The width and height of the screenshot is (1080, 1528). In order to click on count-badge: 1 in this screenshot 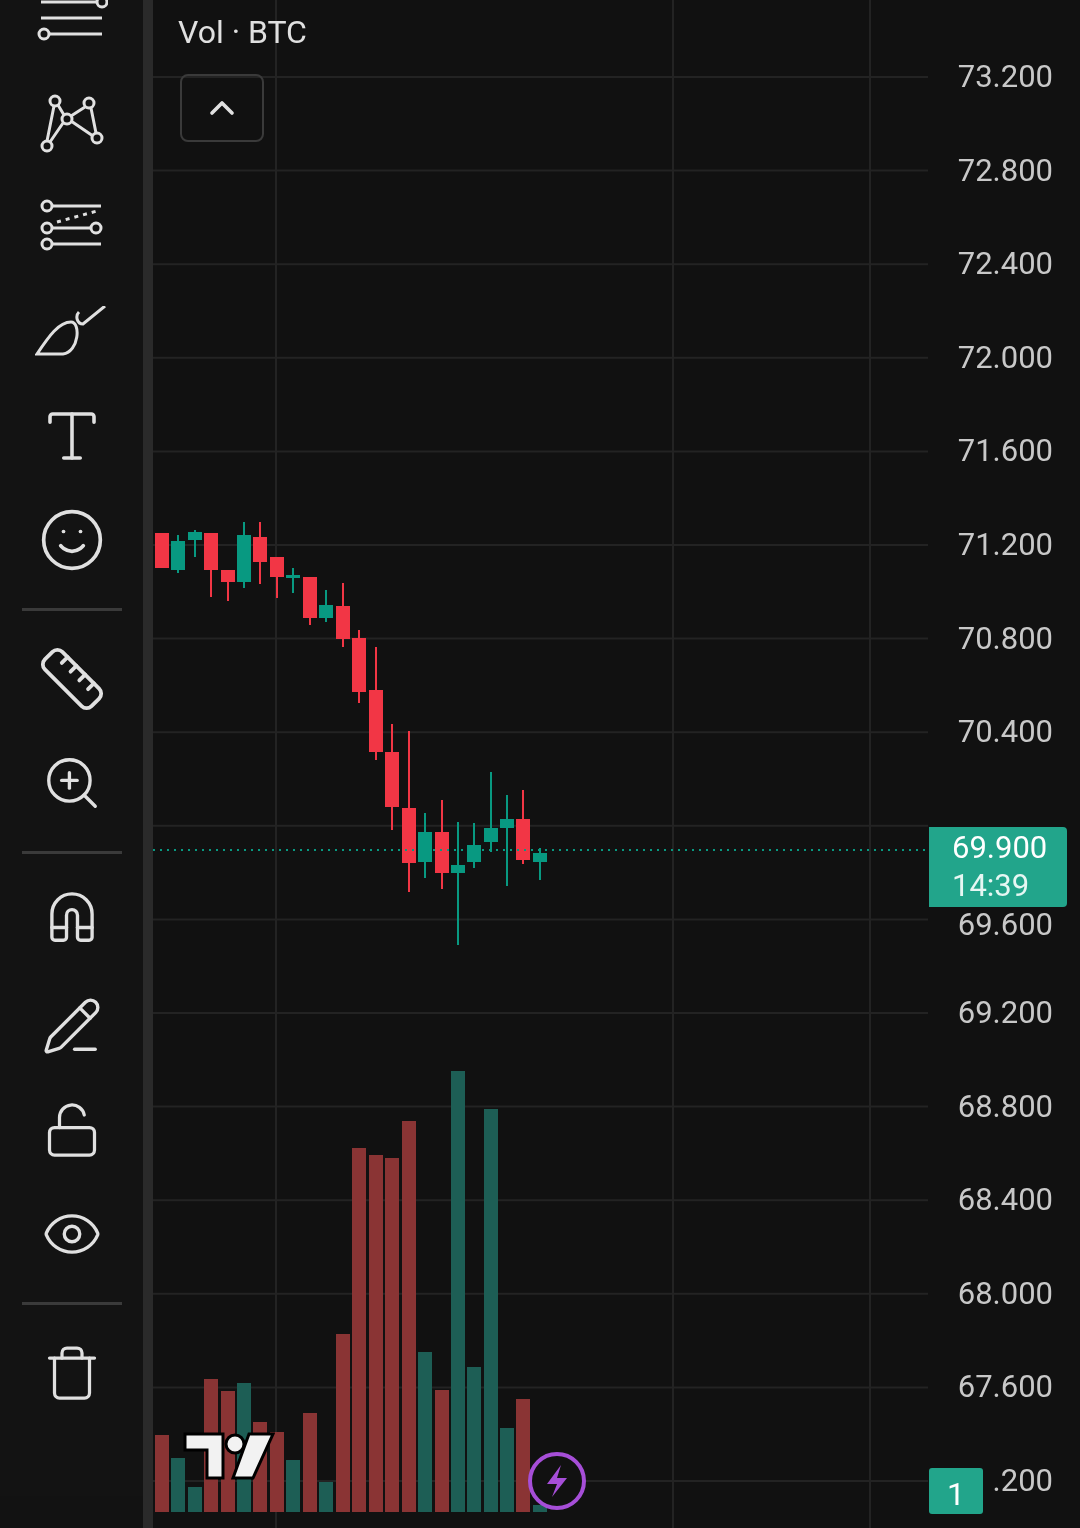, I will do `click(956, 1491)`.